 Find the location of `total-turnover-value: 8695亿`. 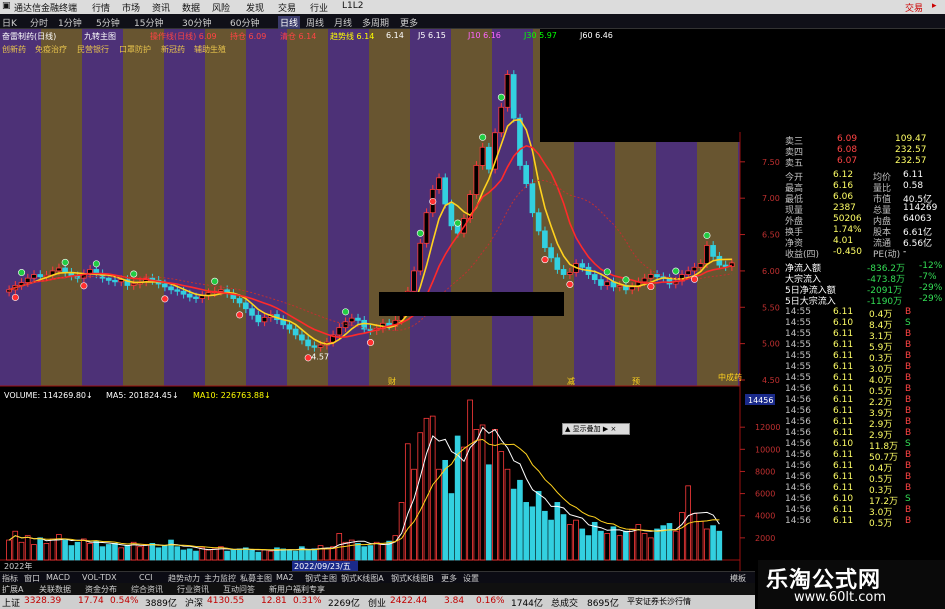

total-turnover-value: 8695亿 is located at coordinates (603, 604).